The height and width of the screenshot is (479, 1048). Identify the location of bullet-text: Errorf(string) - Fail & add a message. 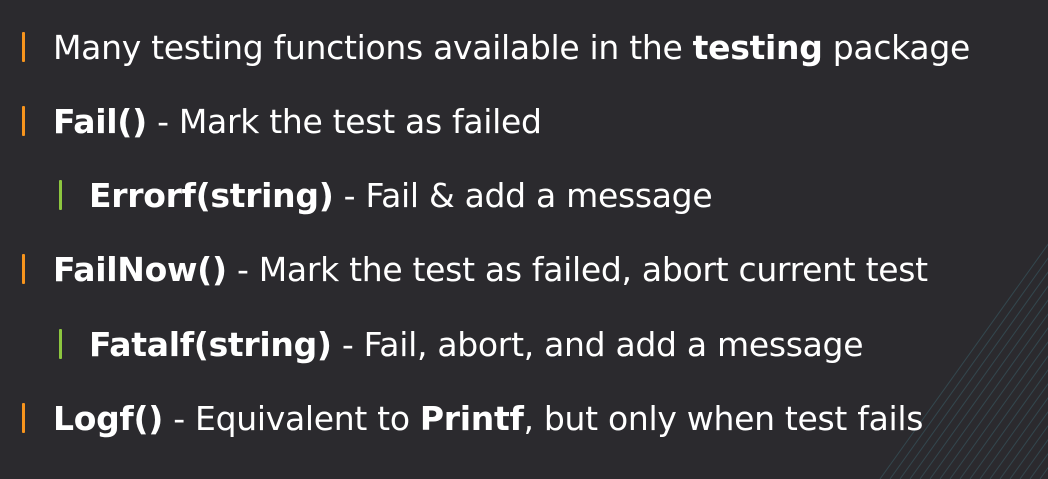
(401, 196).